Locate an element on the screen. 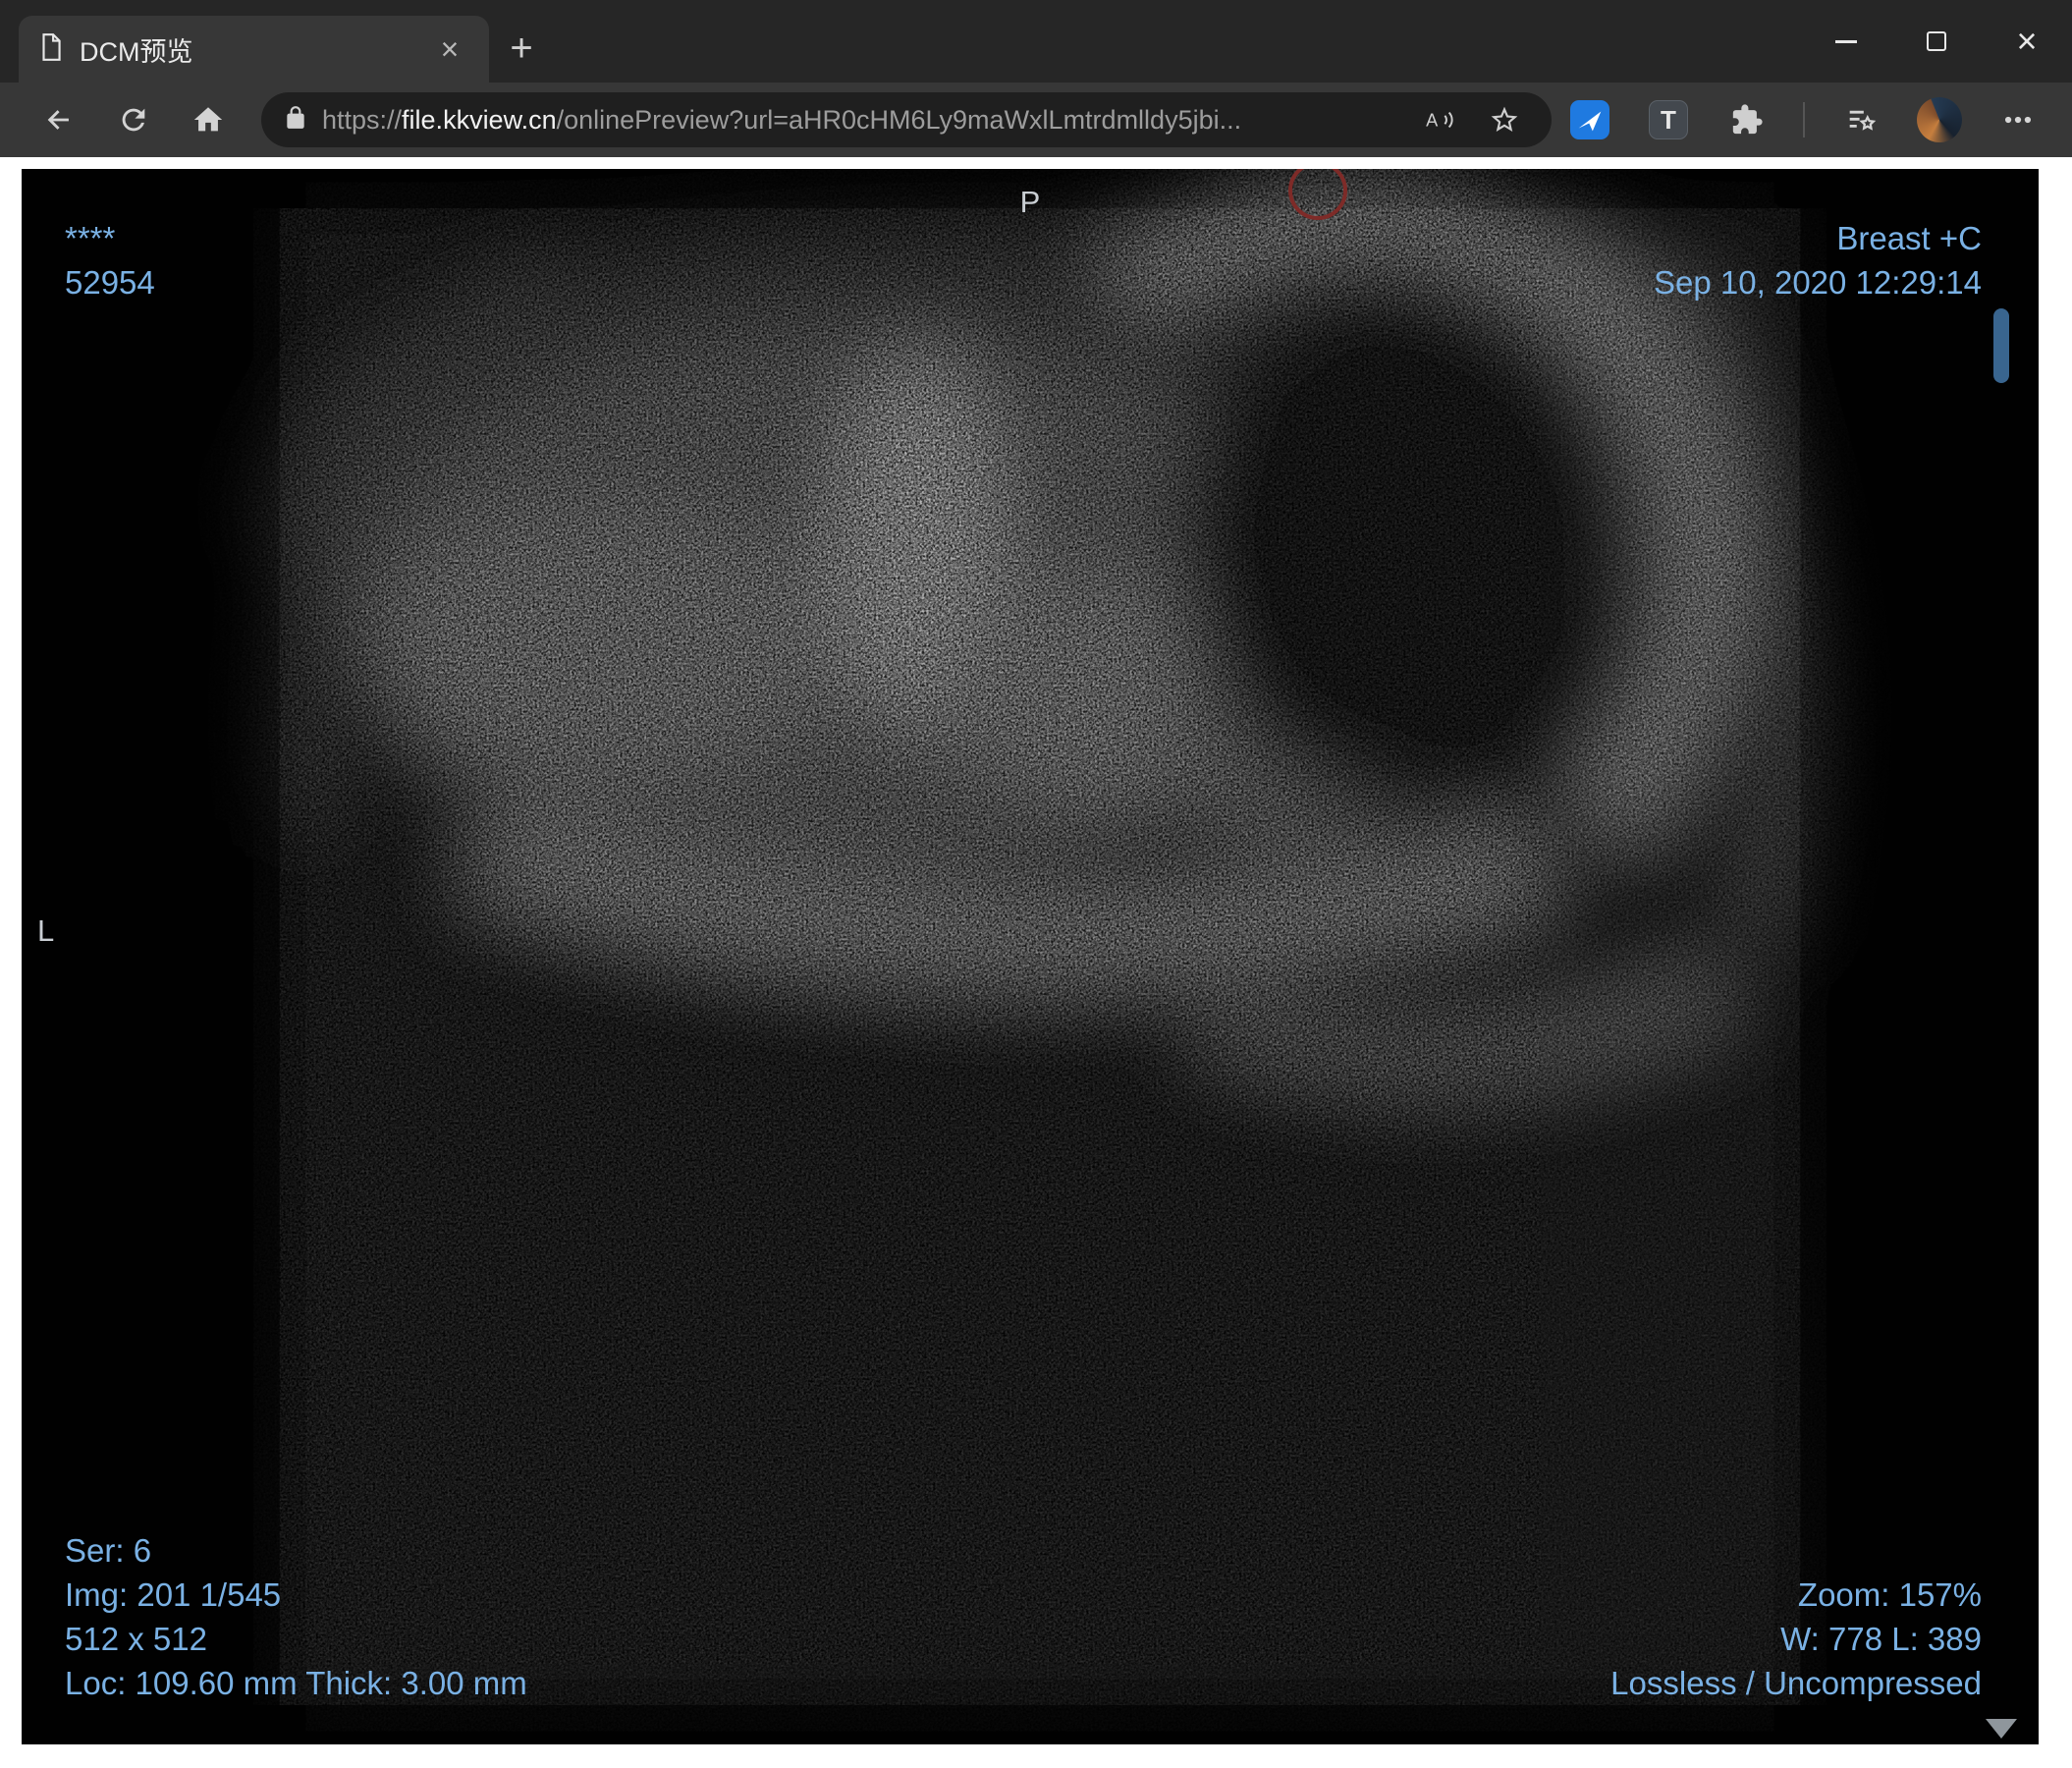  slice-location-thickness: Loc: 109.60 mm Thick: 3.00 mm is located at coordinates (296, 1683).